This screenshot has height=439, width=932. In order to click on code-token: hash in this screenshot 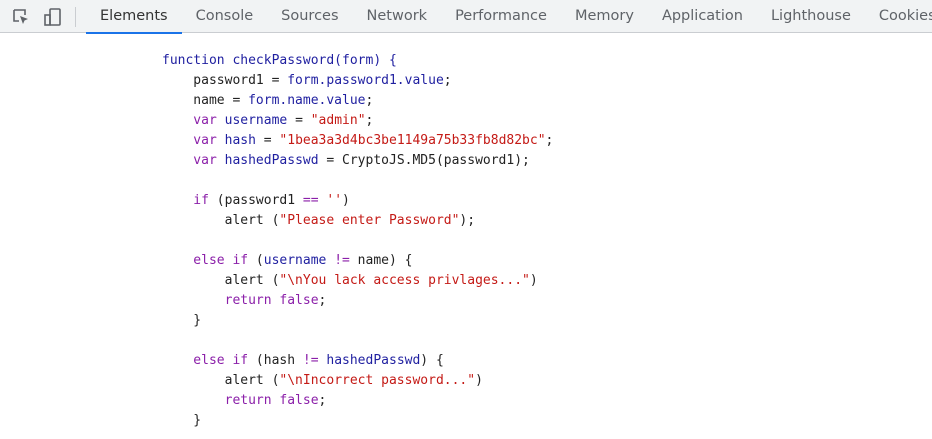, I will do `click(240, 140)`.